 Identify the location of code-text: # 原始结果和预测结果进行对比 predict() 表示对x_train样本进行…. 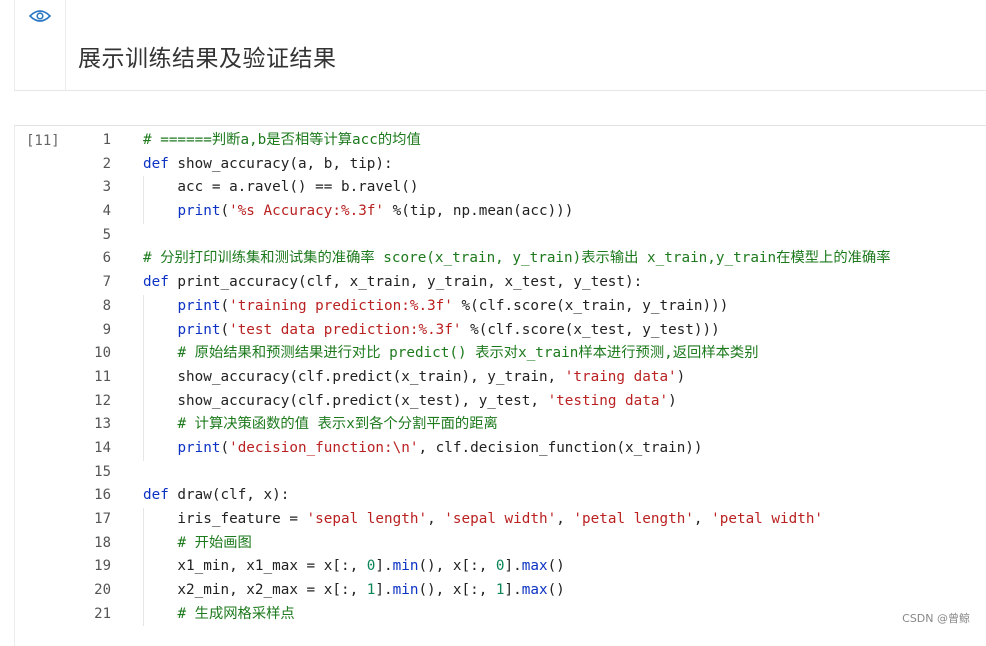
(450, 354).